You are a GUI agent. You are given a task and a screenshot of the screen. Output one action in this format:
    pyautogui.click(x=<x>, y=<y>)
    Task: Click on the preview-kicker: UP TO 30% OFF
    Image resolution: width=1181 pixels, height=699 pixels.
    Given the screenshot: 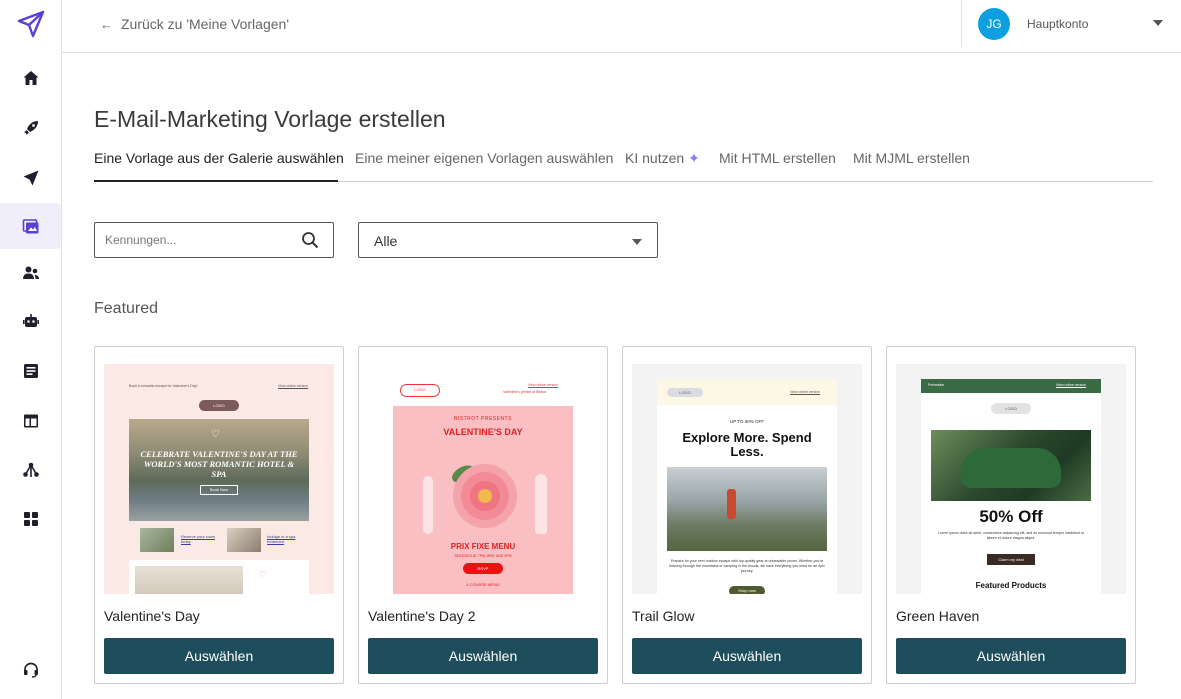 What is the action you would take?
    pyautogui.click(x=746, y=421)
    